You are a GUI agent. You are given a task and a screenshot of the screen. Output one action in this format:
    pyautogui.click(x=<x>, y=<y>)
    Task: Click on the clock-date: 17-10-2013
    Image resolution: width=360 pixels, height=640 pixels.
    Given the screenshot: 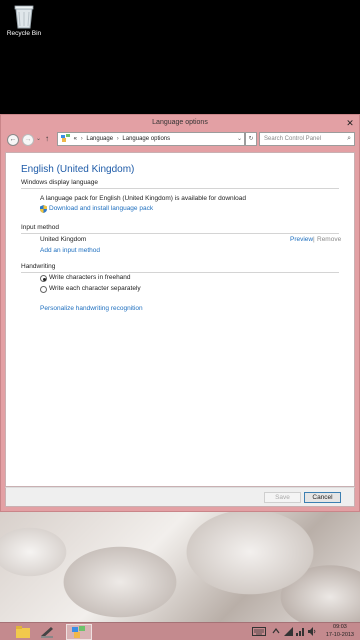 What is the action you would take?
    pyautogui.click(x=339, y=634)
    